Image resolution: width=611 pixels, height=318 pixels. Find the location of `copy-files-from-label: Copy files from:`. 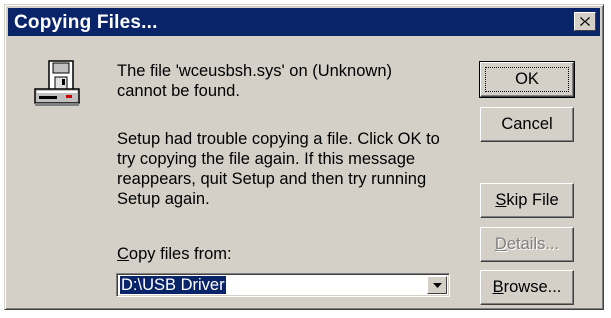

copy-files-from-label: Copy files from: is located at coordinates (174, 254).